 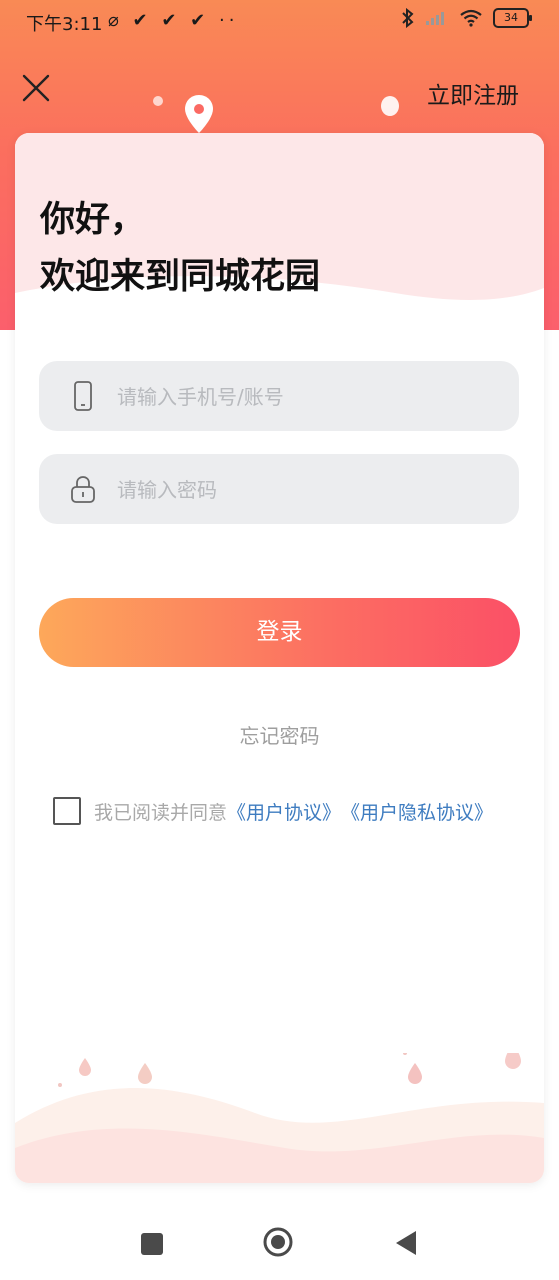 What do you see at coordinates (473, 93) in the screenshot?
I see `register-link: 立即注册` at bounding box center [473, 93].